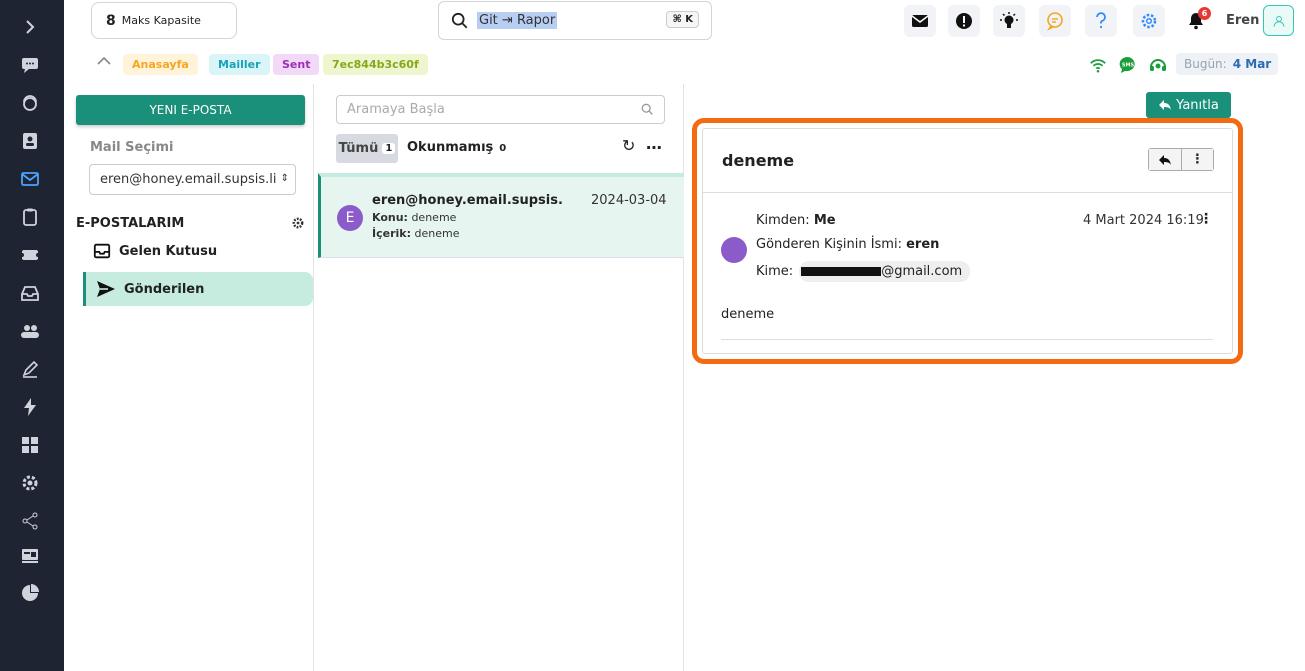  Describe the element at coordinates (161, 20) in the screenshot. I see `capacity-label: Maks Kapasite` at that location.